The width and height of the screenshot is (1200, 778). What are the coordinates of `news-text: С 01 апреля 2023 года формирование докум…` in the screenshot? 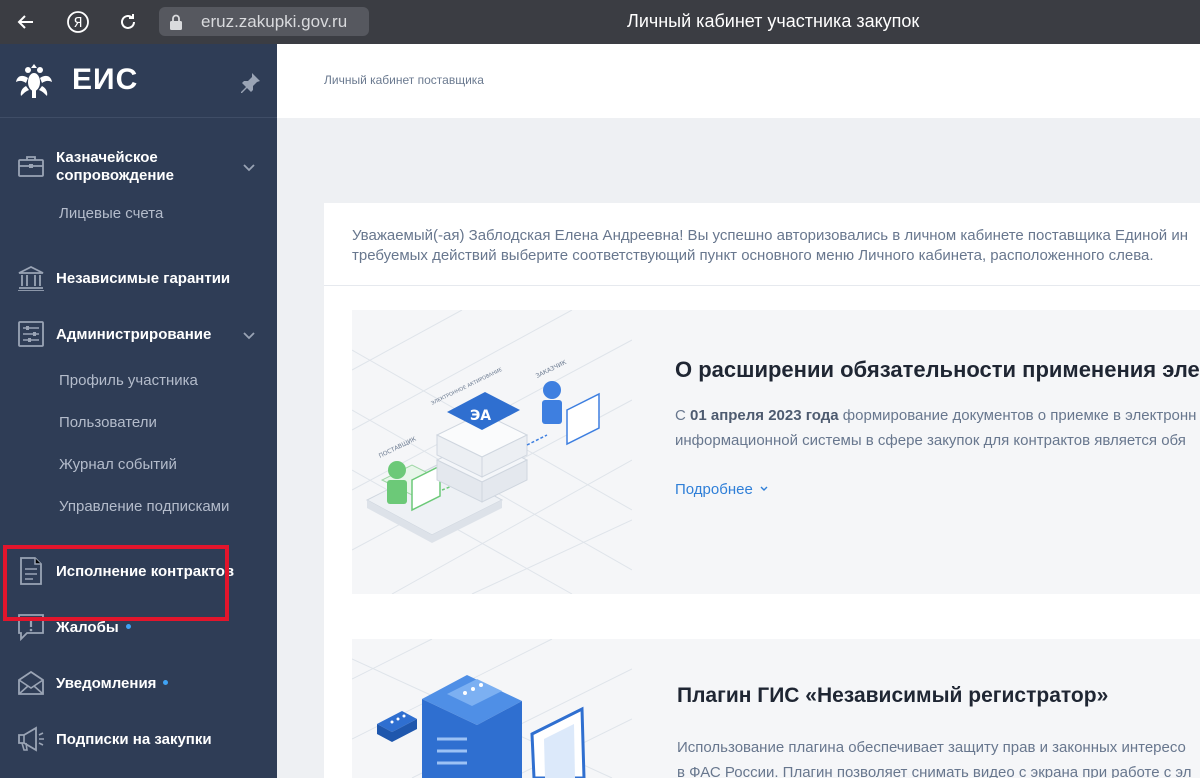 It's located at (936, 428).